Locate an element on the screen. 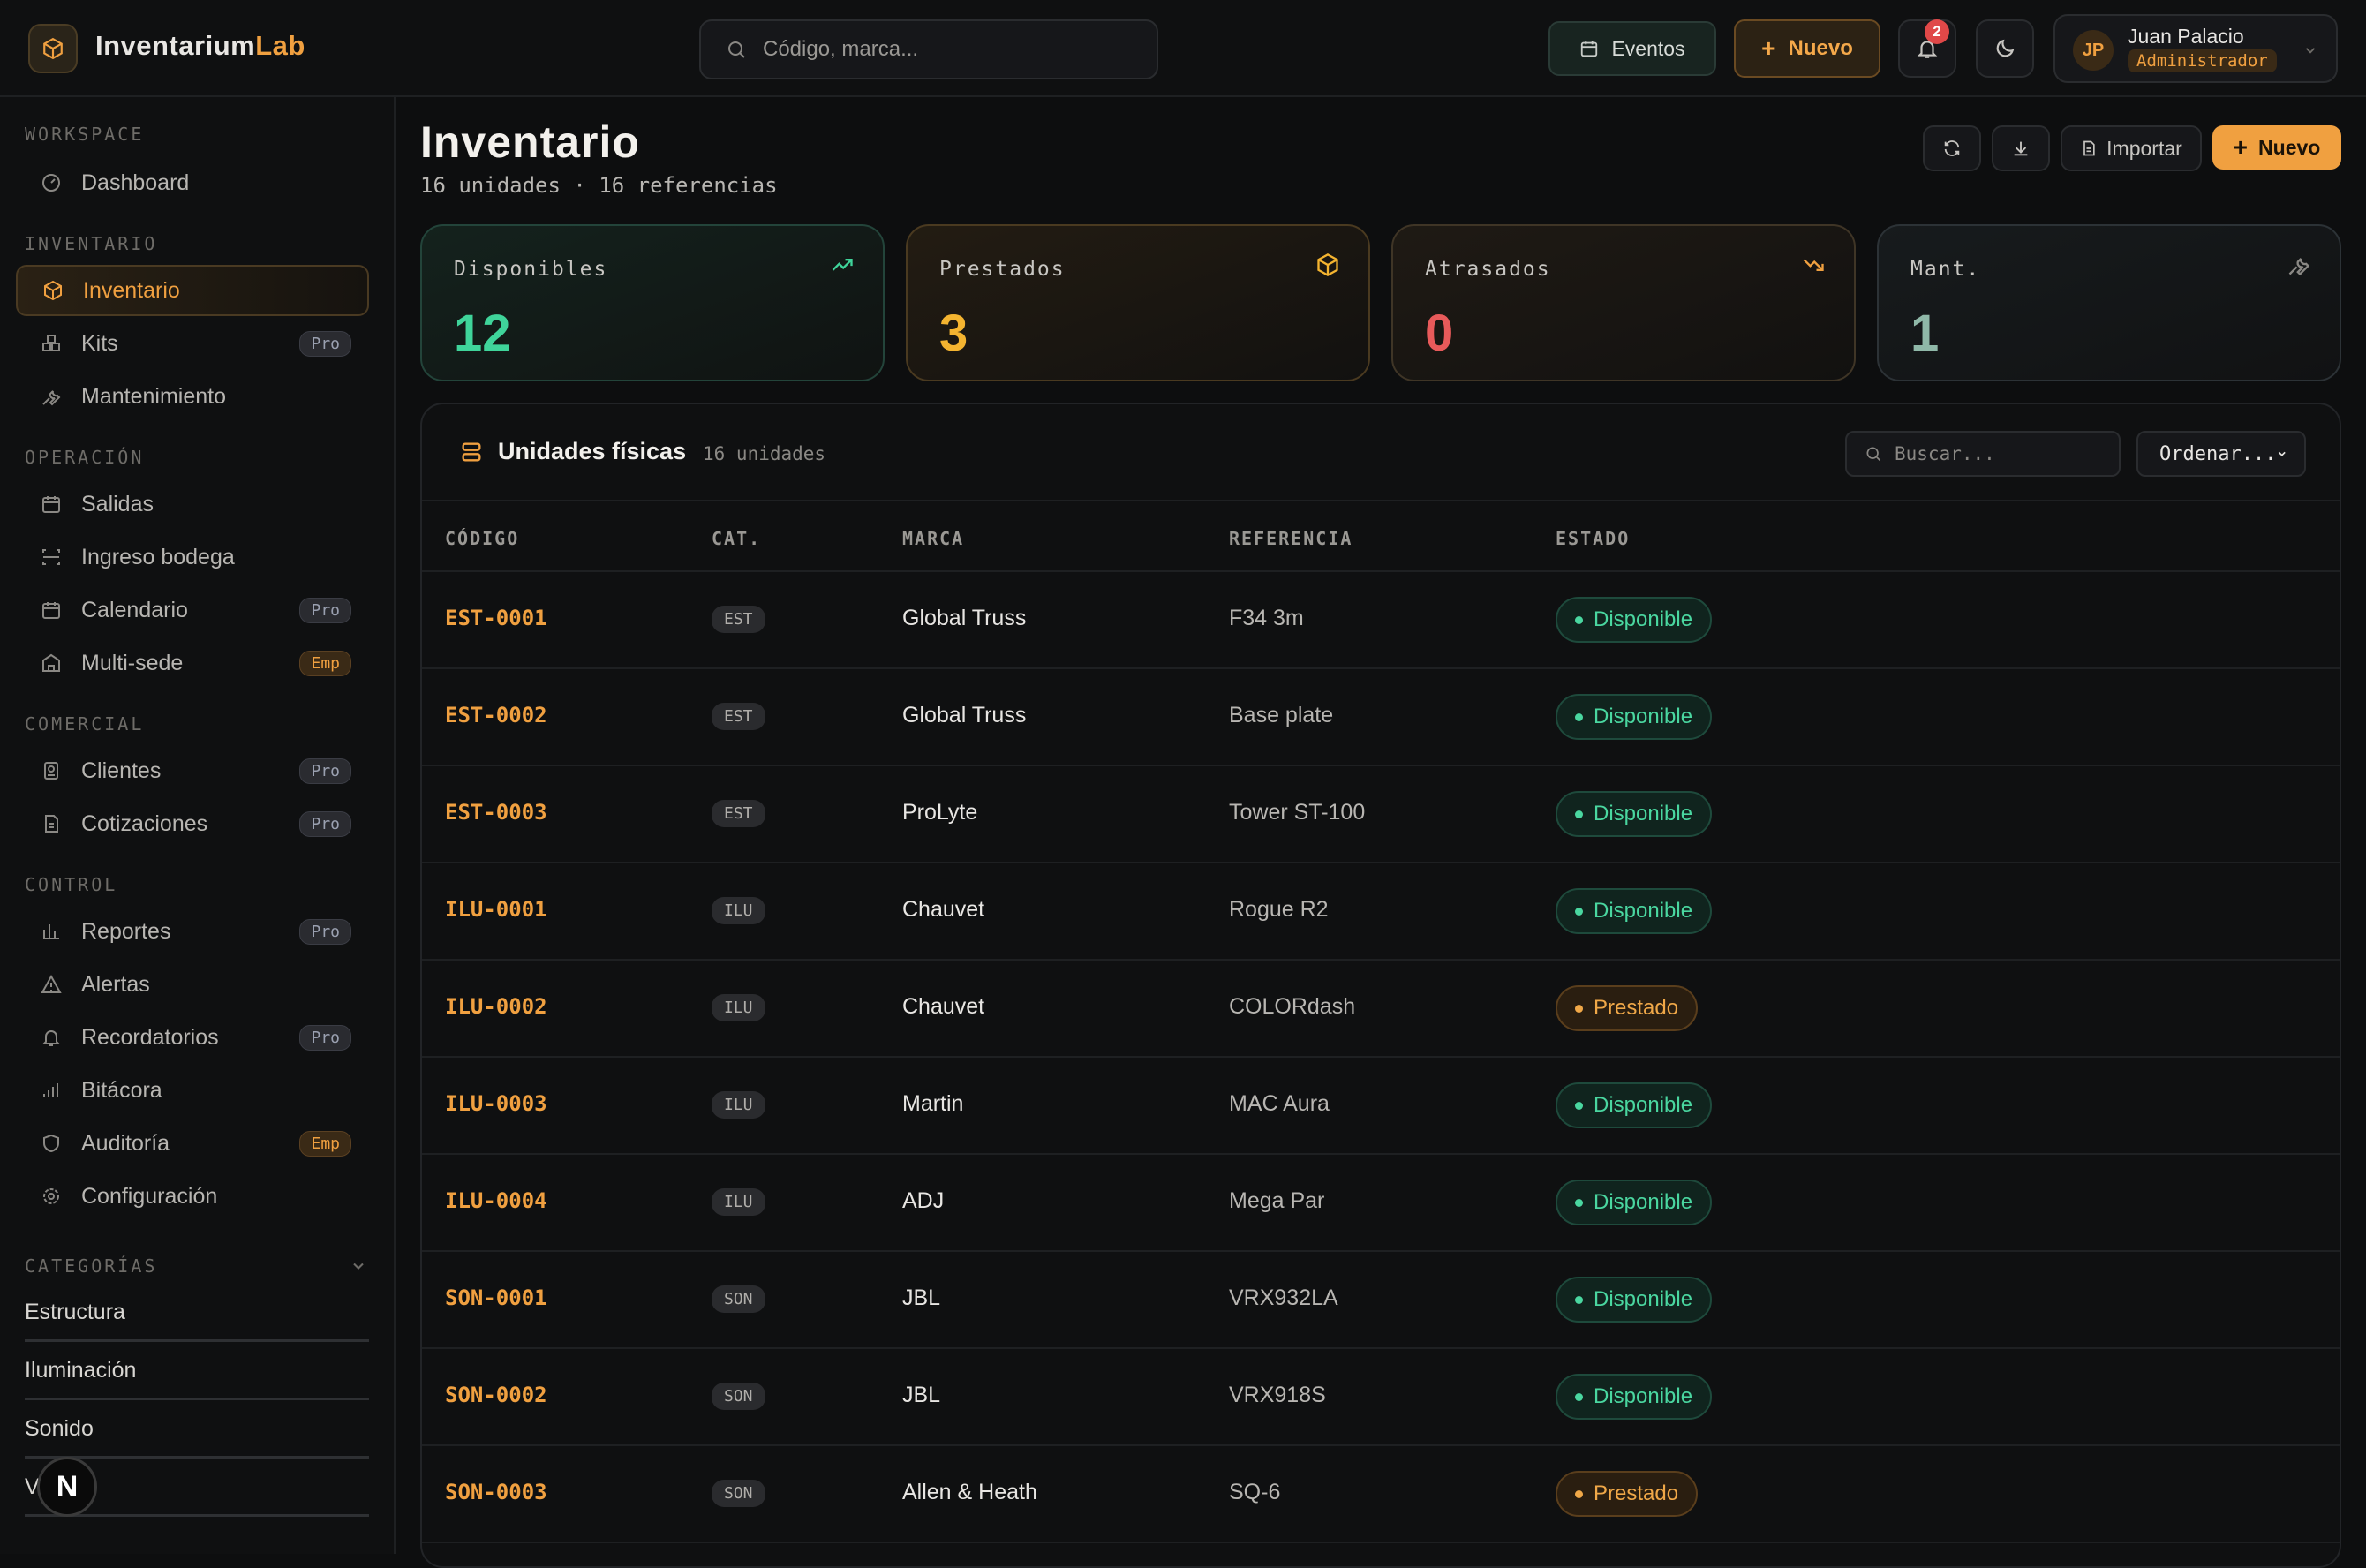 Image resolution: width=2366 pixels, height=1568 pixels. column-header-codigo: CÓDIGO is located at coordinates (482, 538).